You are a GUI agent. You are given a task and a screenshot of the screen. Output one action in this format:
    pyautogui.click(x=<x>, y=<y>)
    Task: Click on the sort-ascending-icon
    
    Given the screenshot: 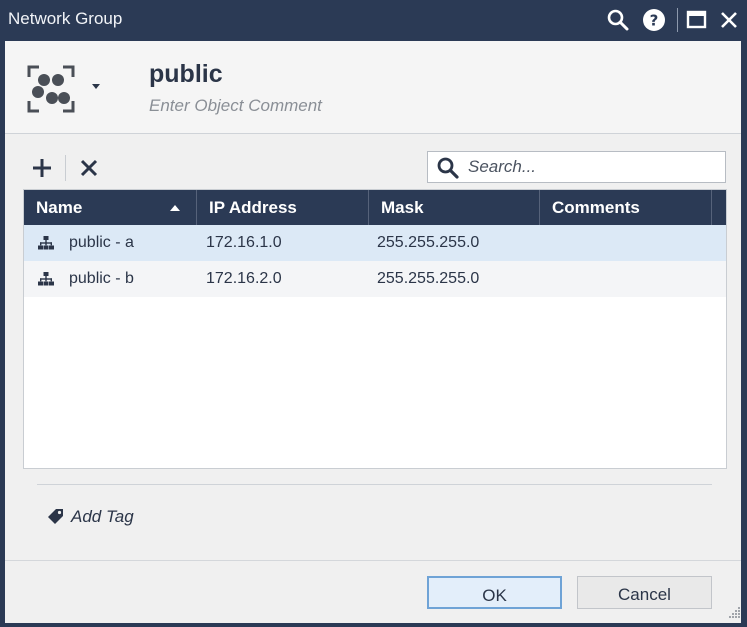 What is the action you would take?
    pyautogui.click(x=175, y=208)
    